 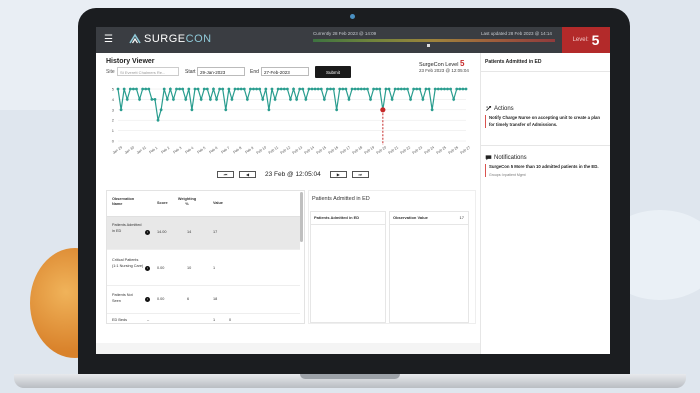 What do you see at coordinates (301, 217) in the screenshot?
I see `table-scrollbar` at bounding box center [301, 217].